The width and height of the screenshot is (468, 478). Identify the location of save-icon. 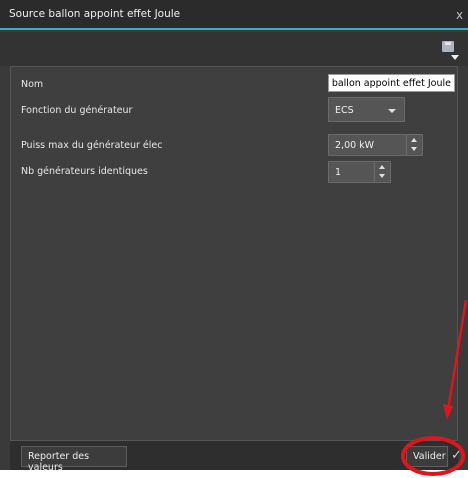
(448, 46).